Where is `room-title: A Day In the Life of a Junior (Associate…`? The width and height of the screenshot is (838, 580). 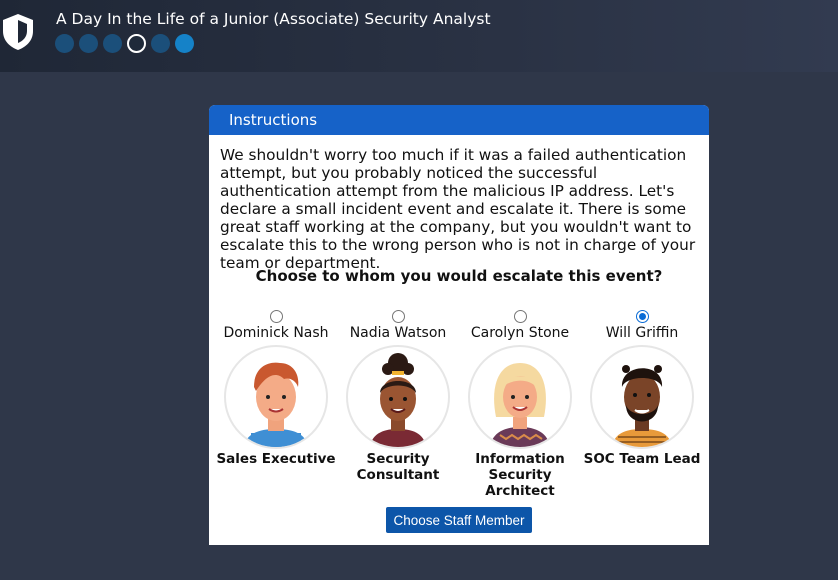
room-title: A Day In the Life of a Junior (Associate… is located at coordinates (273, 19).